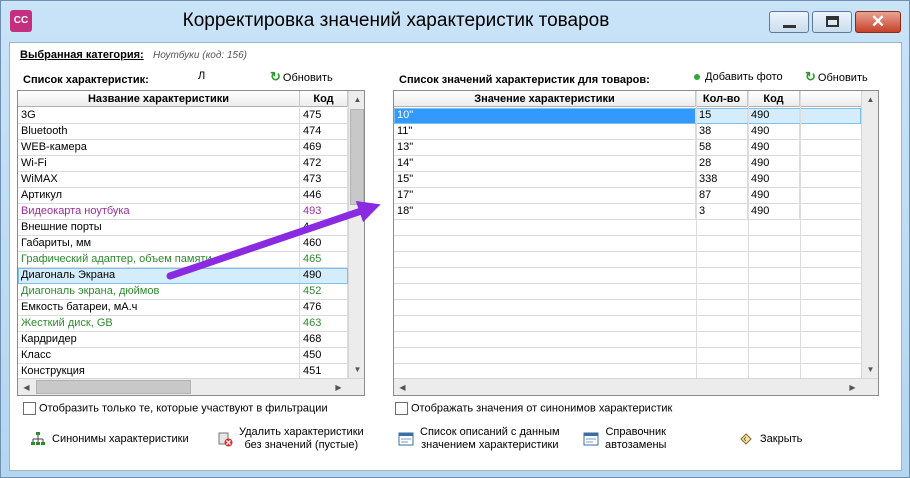  Describe the element at coordinates (159, 116) in the screenshot. I see `characteristic-name-cell: 3G` at that location.